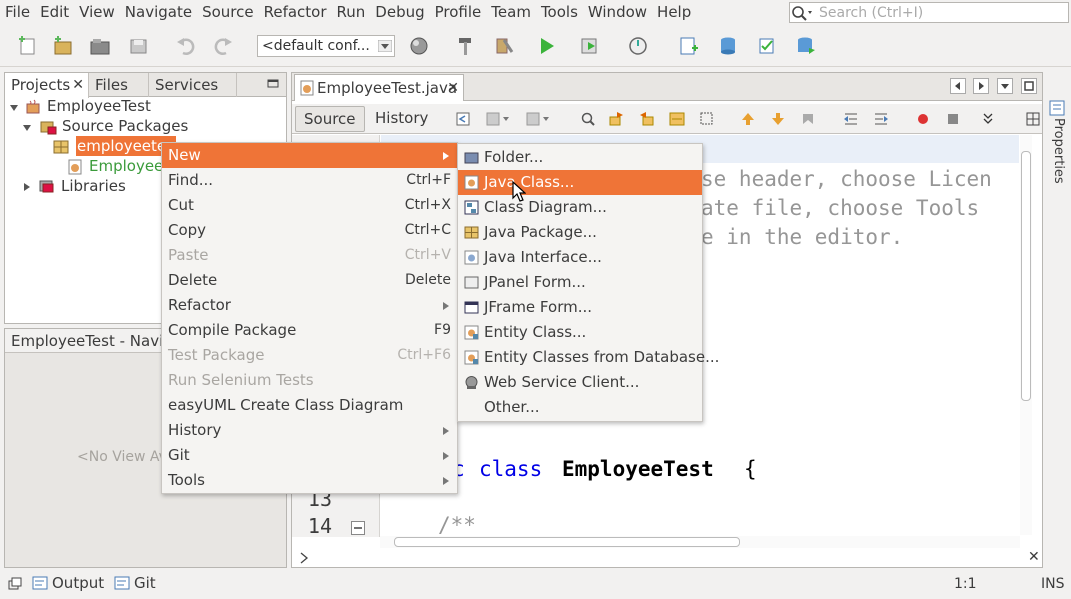 The width and height of the screenshot is (1071, 599). What do you see at coordinates (47, 85) in the screenshot?
I see `tab-projects: Projects ✕` at bounding box center [47, 85].